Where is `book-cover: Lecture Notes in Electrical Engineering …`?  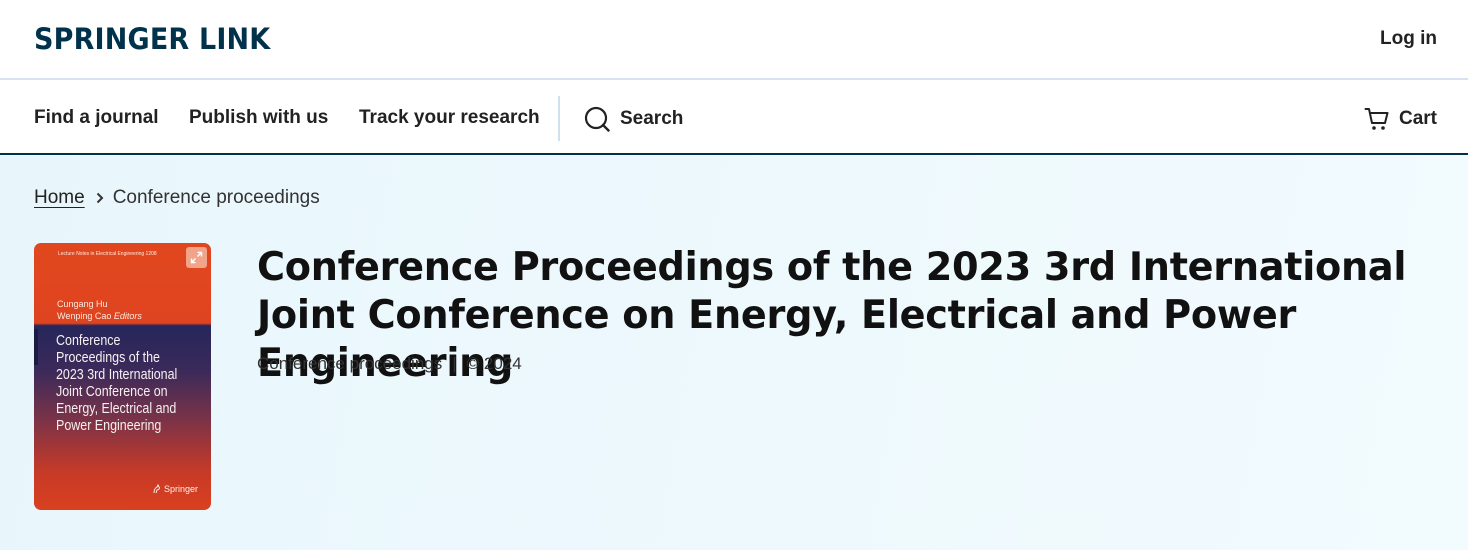
book-cover: Lecture Notes in Electrical Engineering … is located at coordinates (122, 376).